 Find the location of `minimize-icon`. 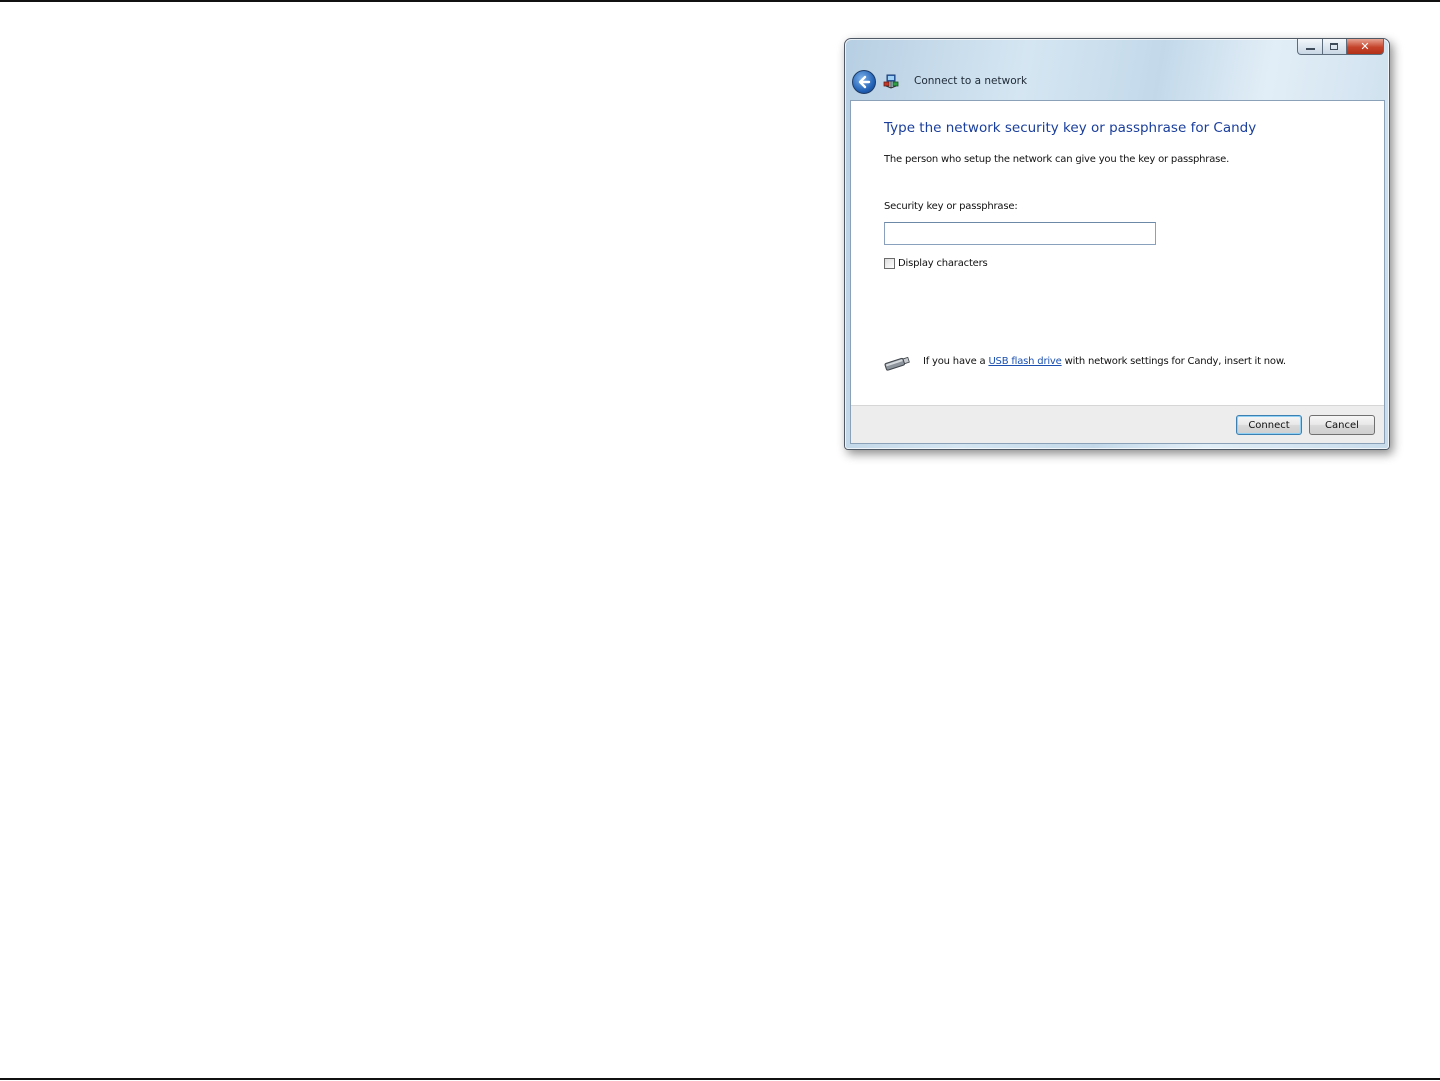

minimize-icon is located at coordinates (1310, 49).